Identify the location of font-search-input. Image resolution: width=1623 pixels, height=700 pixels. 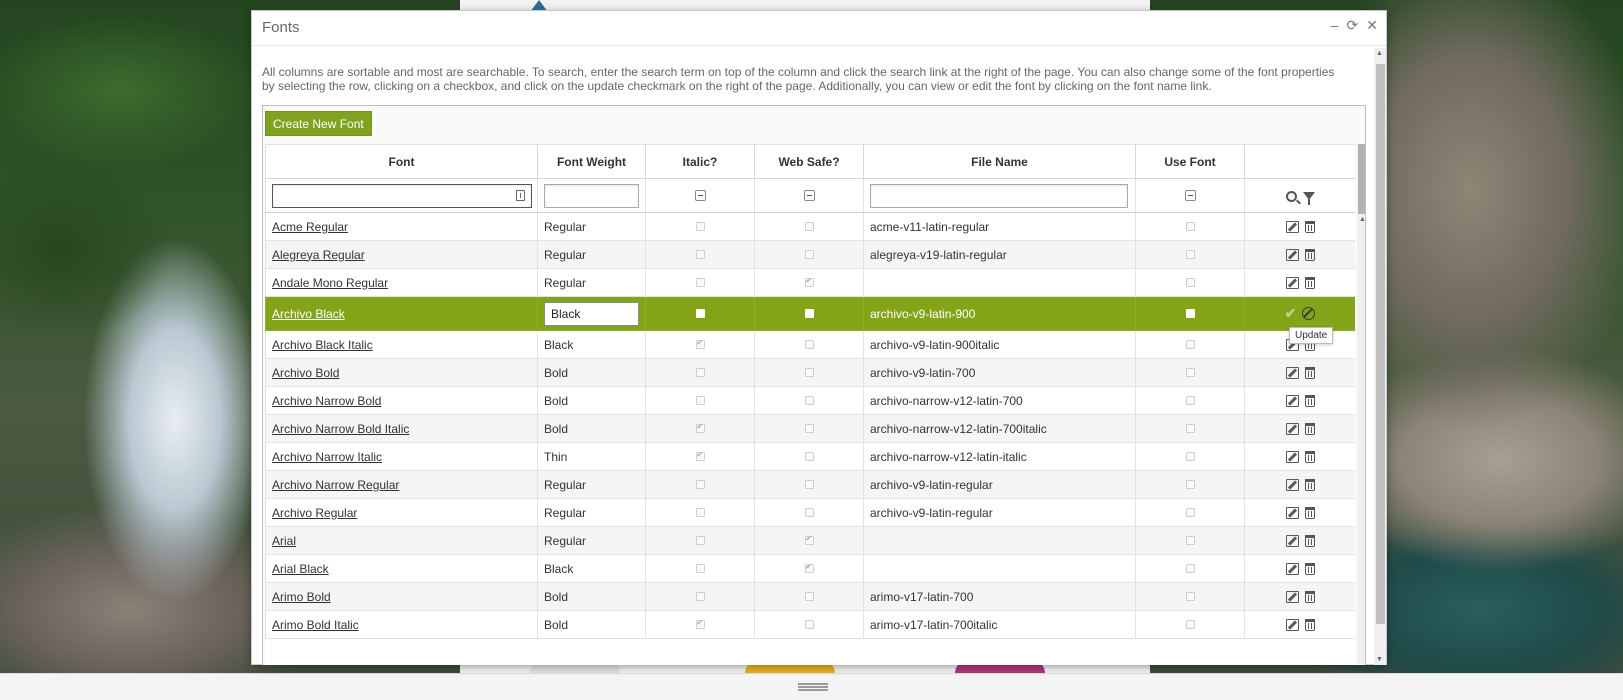
(402, 195).